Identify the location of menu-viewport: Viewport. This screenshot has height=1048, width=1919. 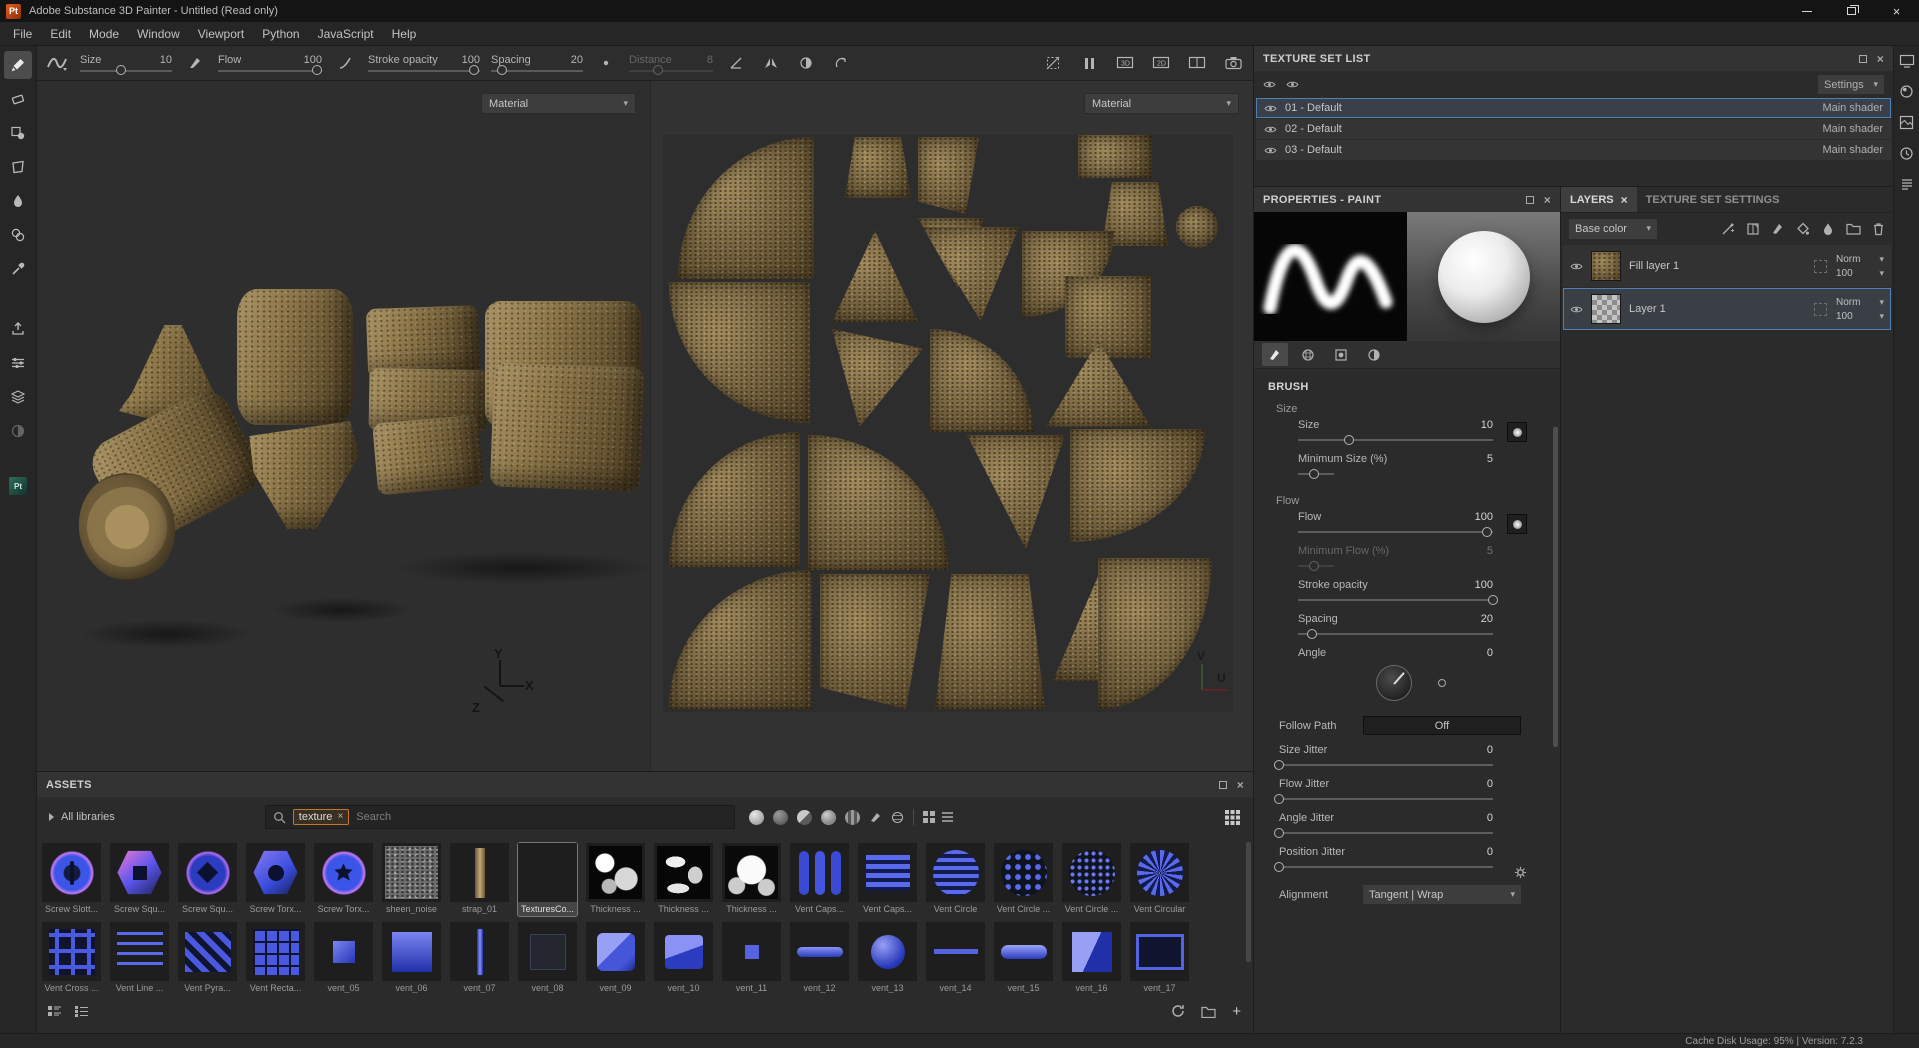
(221, 34).